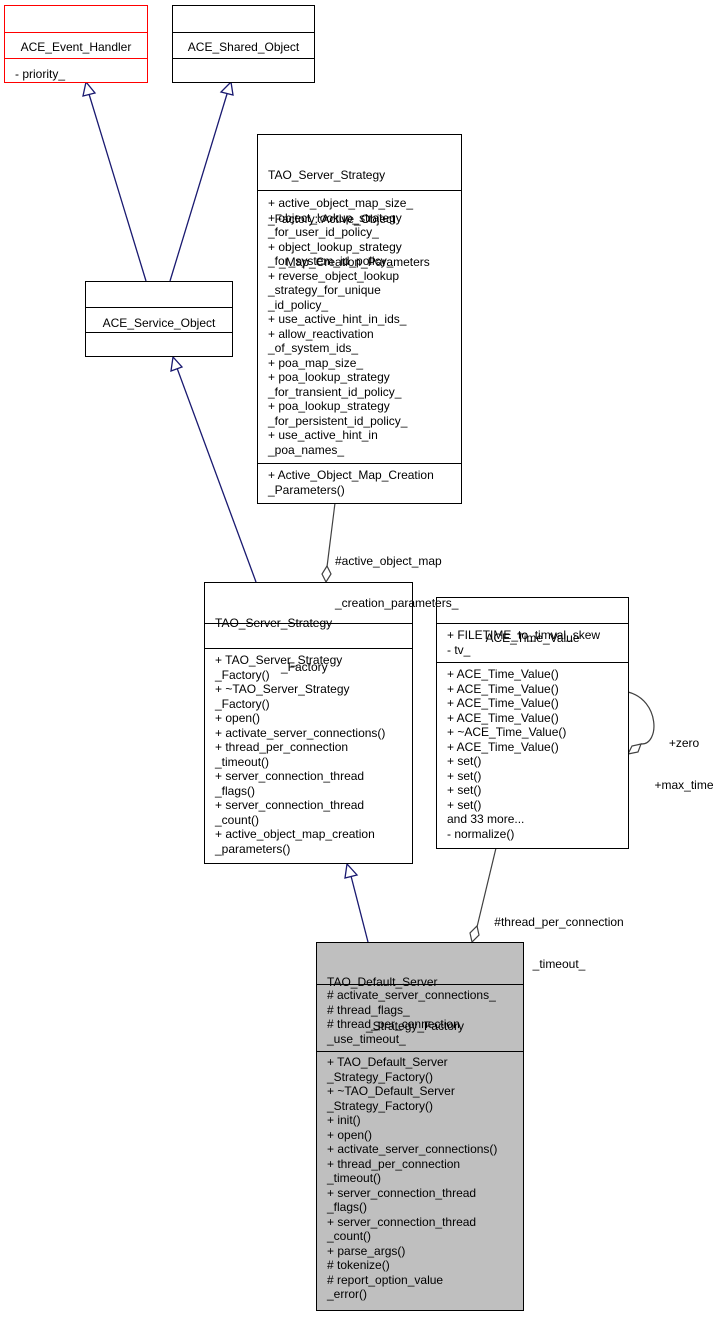 The width and height of the screenshot is (723, 1317). What do you see at coordinates (295, 834) in the screenshot?
I see `method: + active_object_map_creation` at bounding box center [295, 834].